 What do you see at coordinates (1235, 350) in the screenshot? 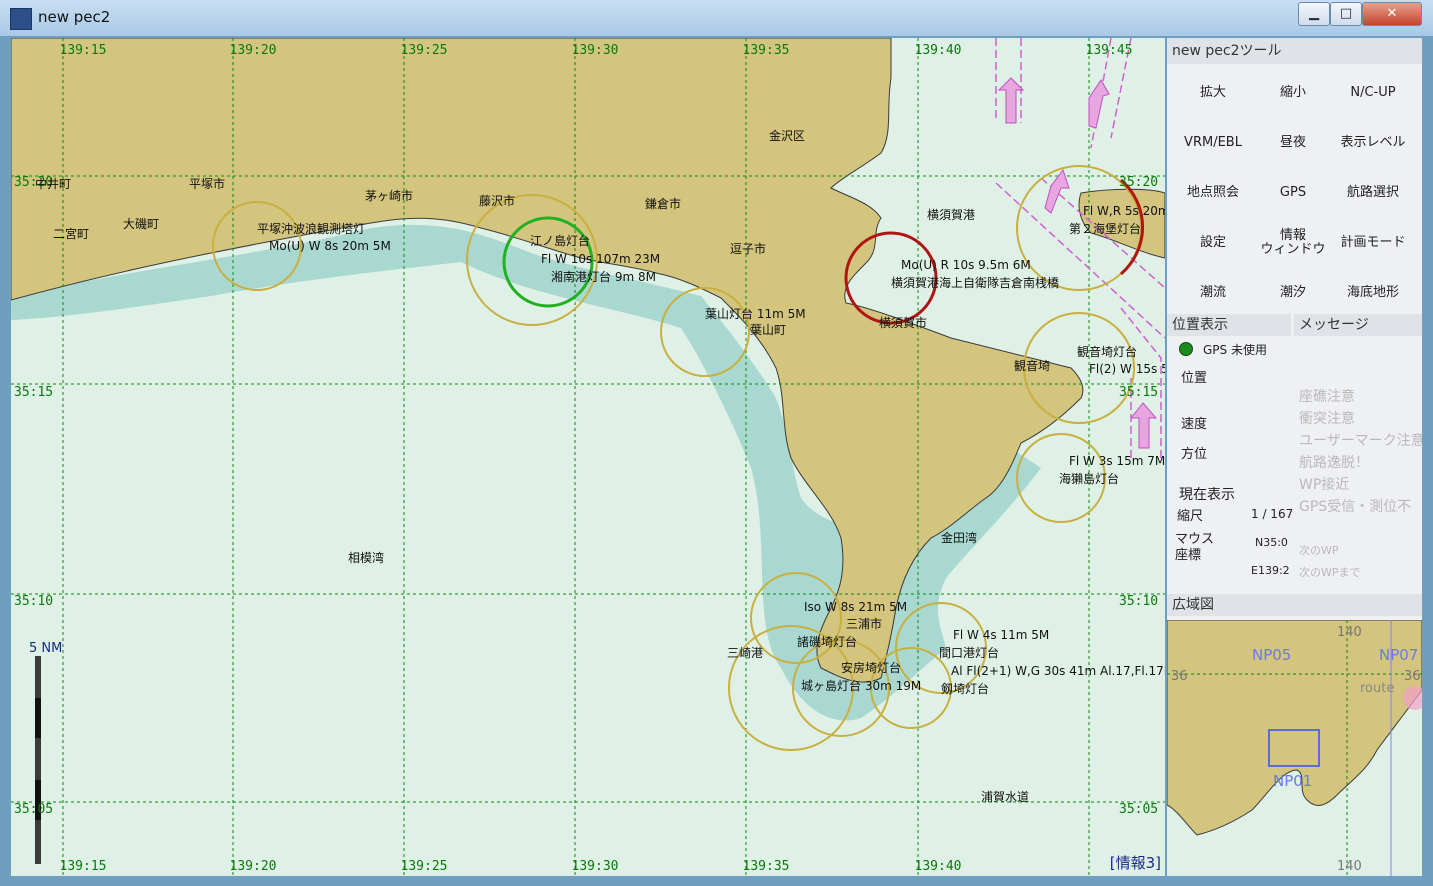
I see `gps-status-text: GPS 未使用` at bounding box center [1235, 350].